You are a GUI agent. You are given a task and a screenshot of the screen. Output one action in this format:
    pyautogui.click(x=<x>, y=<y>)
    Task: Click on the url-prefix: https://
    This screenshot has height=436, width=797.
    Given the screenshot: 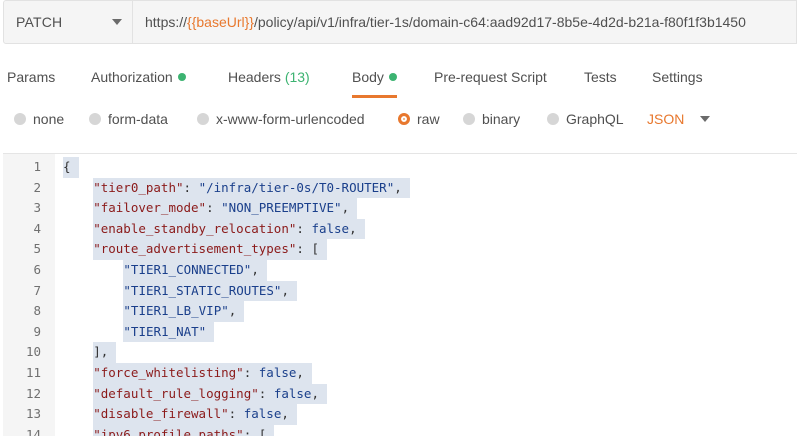 What is the action you would take?
    pyautogui.click(x=166, y=22)
    